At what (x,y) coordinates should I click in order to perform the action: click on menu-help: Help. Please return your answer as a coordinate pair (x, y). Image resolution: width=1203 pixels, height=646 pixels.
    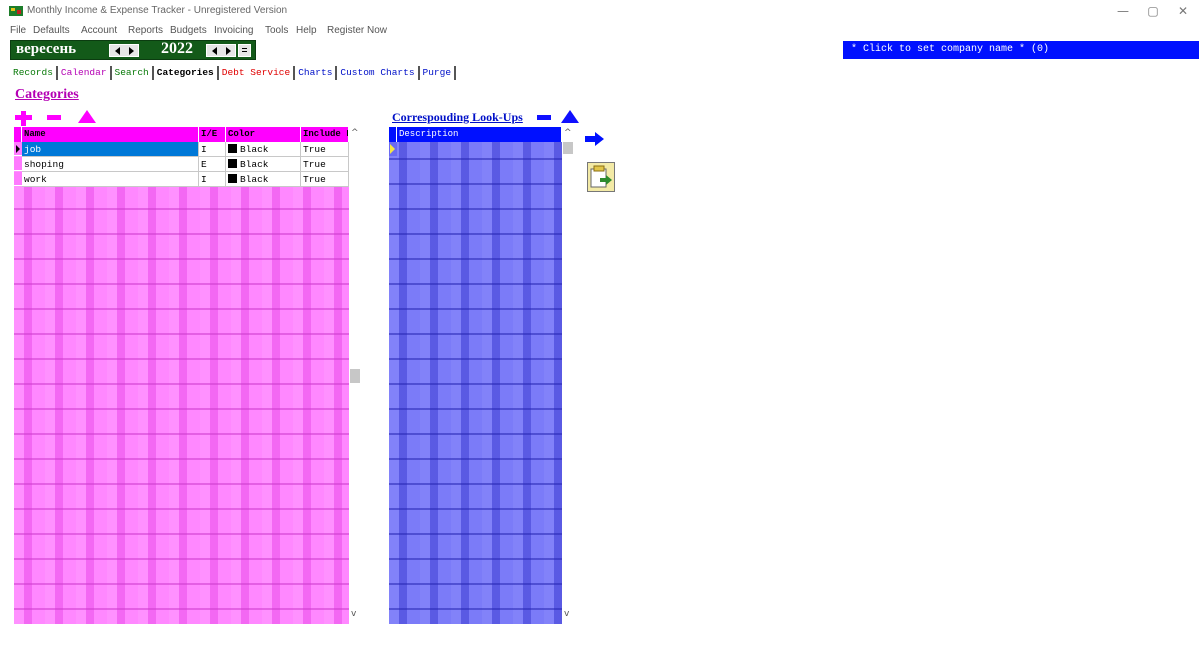
    Looking at the image, I should click on (306, 30).